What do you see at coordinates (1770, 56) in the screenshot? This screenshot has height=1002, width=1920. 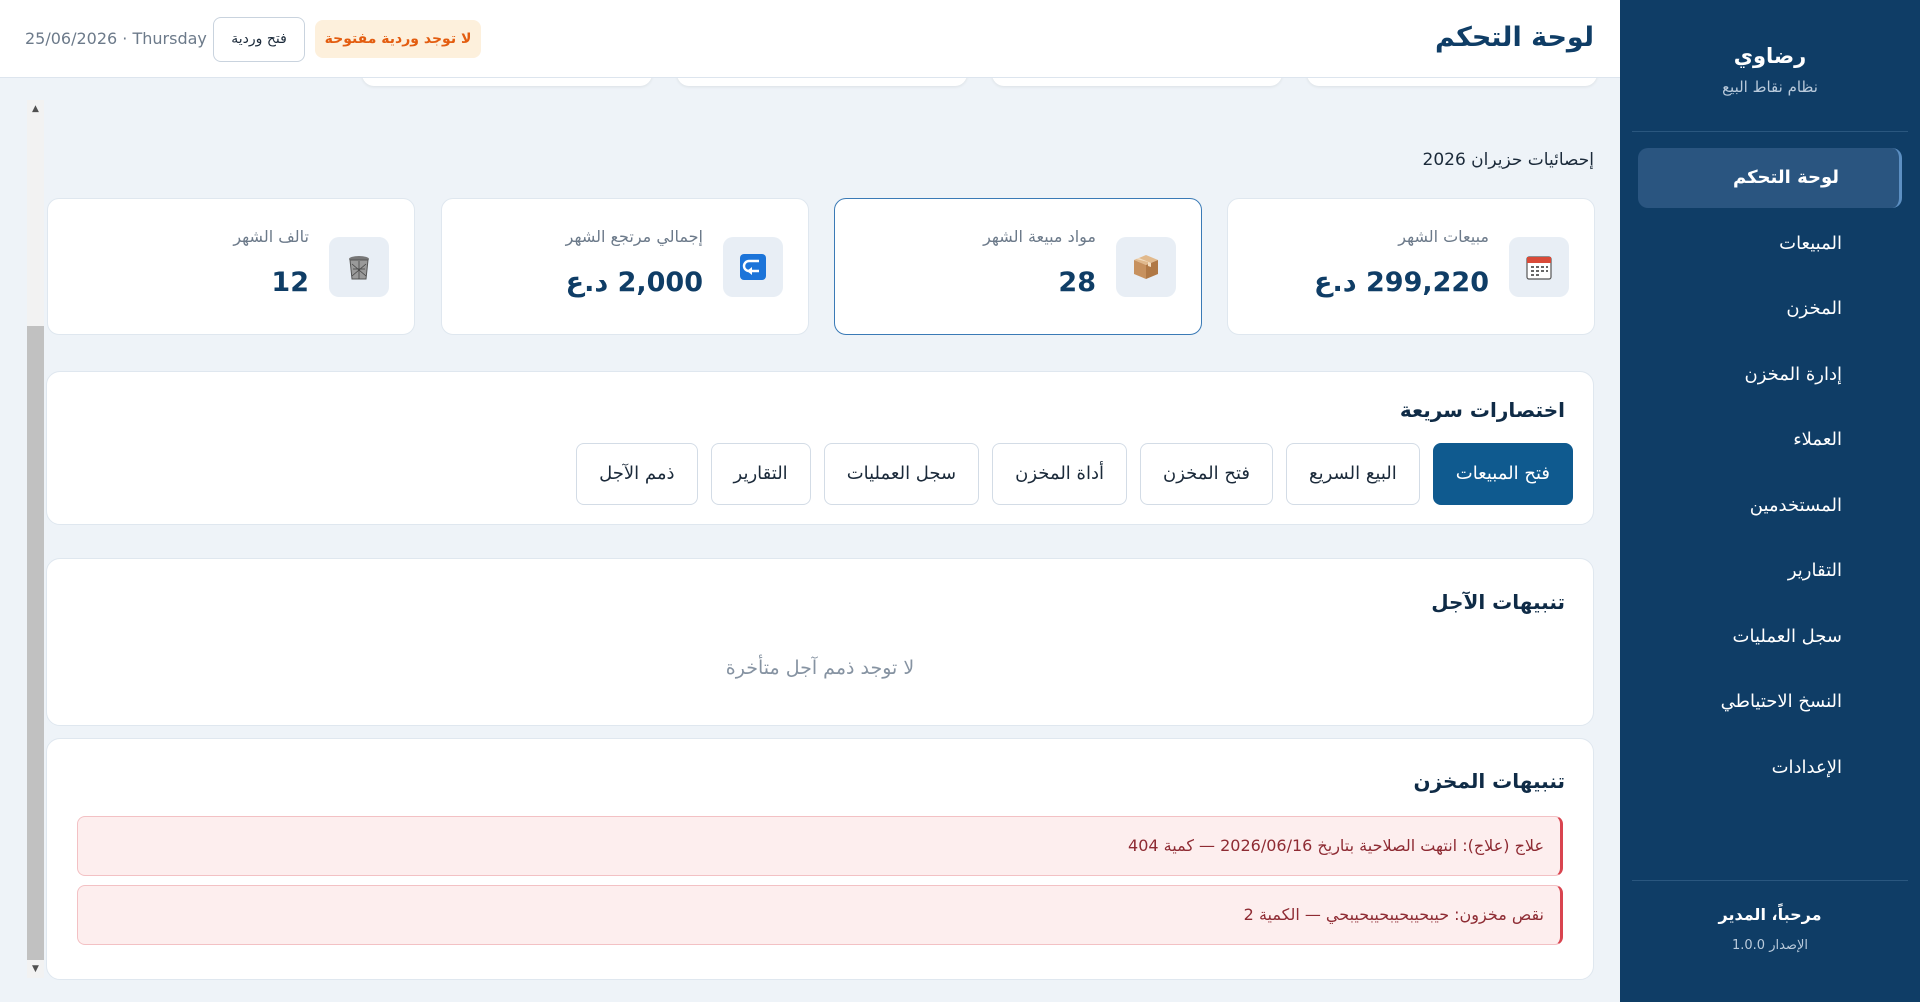 I see `brand-title: رضاوي` at bounding box center [1770, 56].